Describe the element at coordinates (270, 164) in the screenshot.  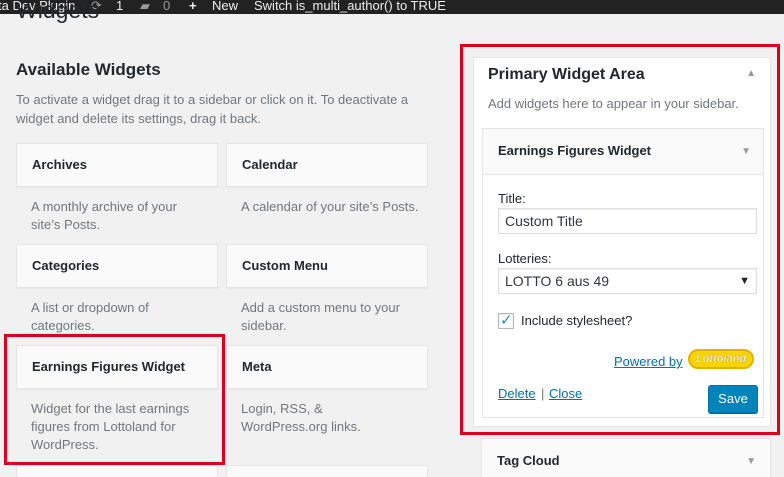
I see `widget-title: Calendar` at that location.